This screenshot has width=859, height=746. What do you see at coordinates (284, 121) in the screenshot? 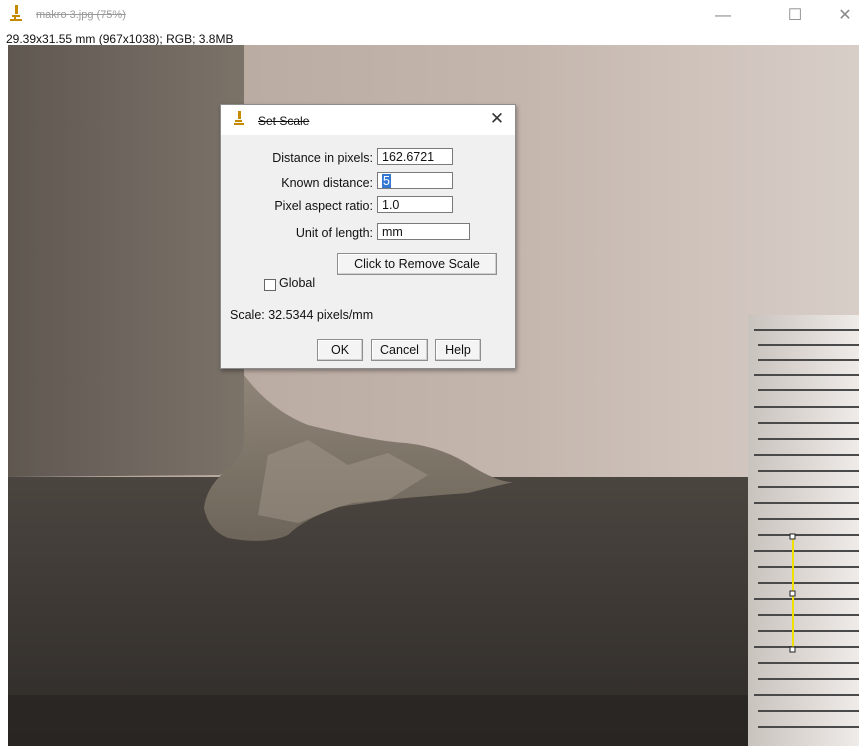
I see `dialog-title: Set Scale` at bounding box center [284, 121].